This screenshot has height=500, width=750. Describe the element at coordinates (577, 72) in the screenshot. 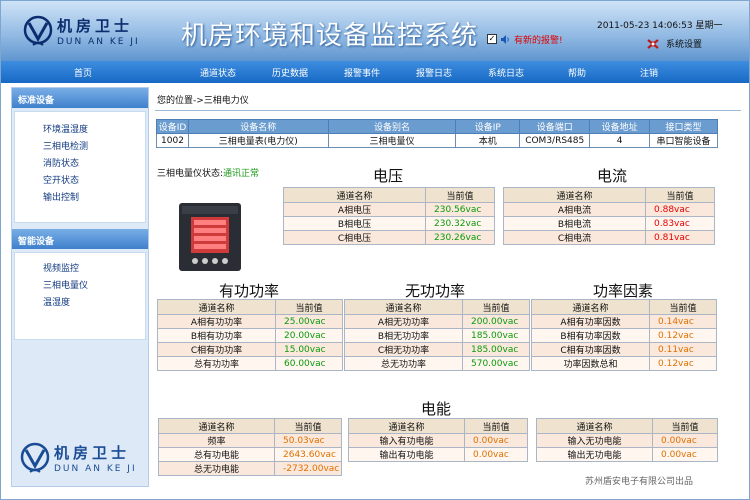

I see `nav-help: 帮助` at that location.